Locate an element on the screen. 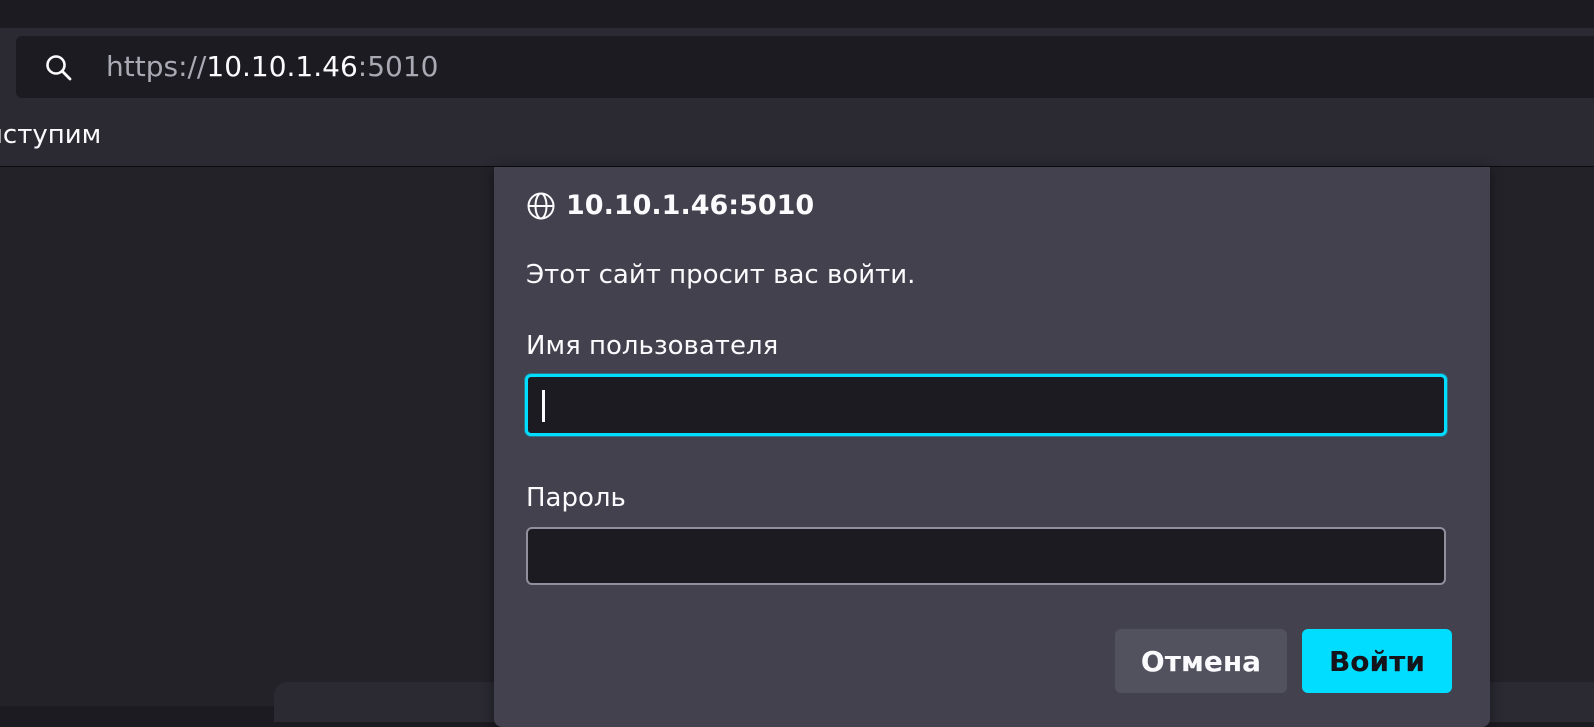 The height and width of the screenshot is (727, 1594). username-field is located at coordinates (986, 405).